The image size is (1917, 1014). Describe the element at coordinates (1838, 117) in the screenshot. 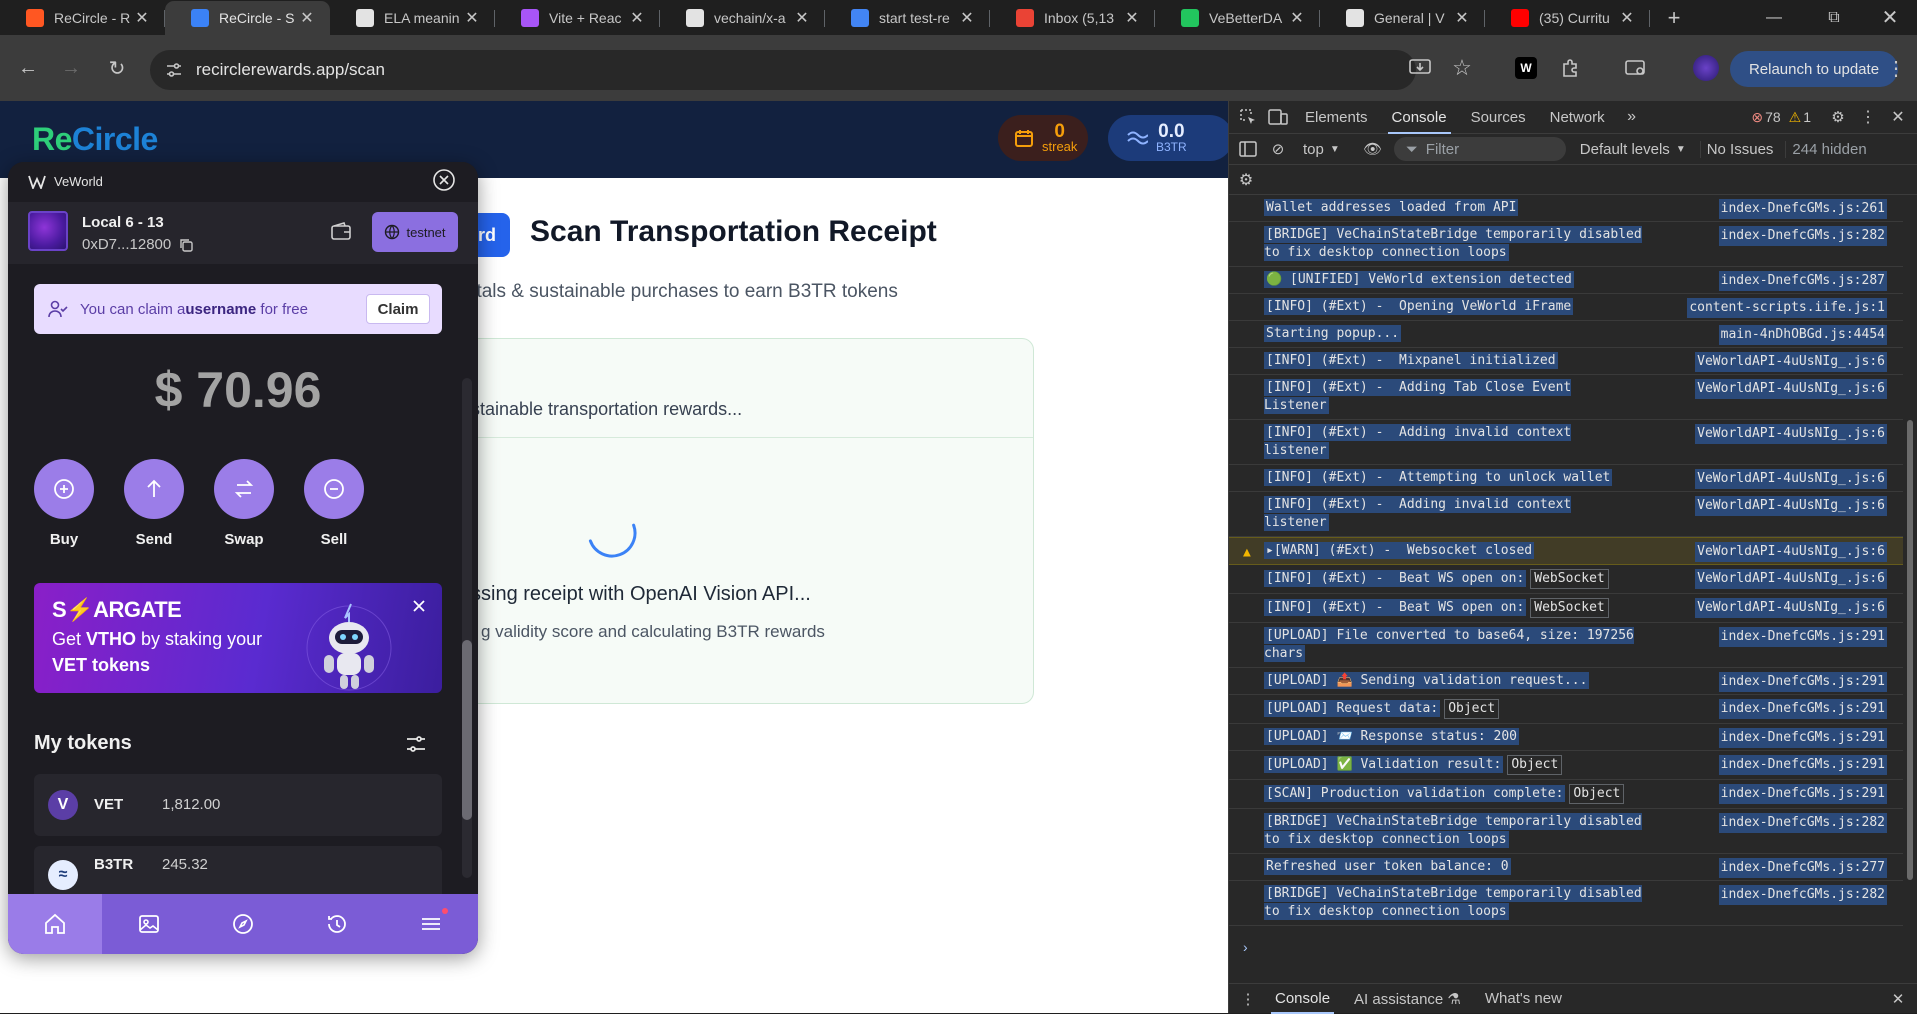

I see `devtools-settings-icon: ⚙` at that location.